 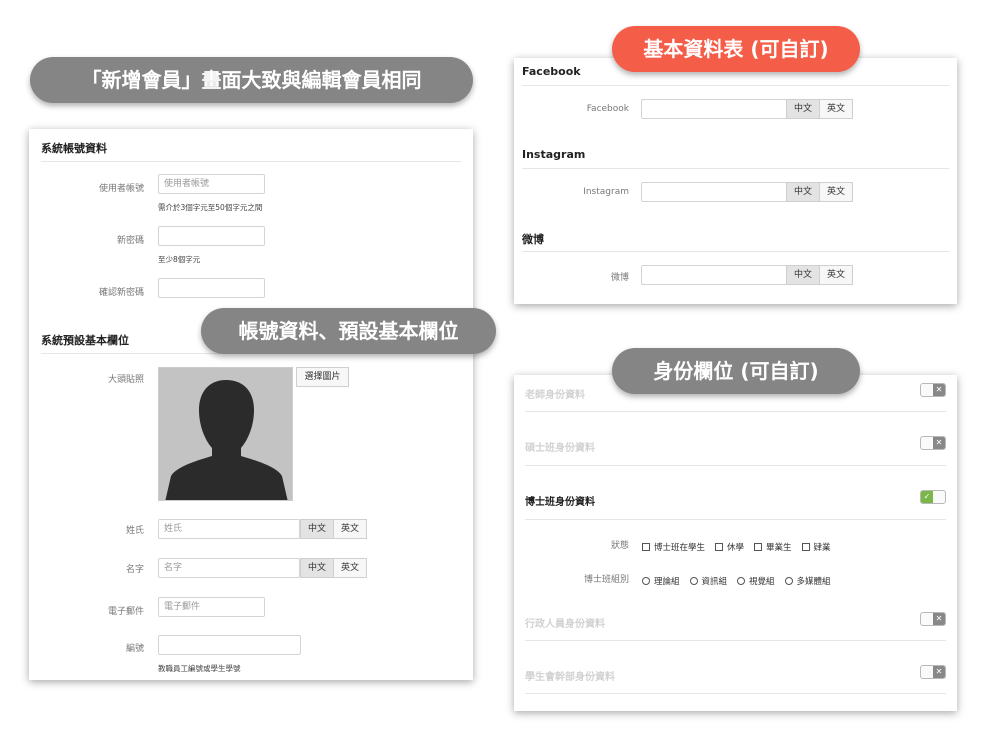 I want to click on username-hint: 需介於3個字元至50個字元之間, so click(x=210, y=207).